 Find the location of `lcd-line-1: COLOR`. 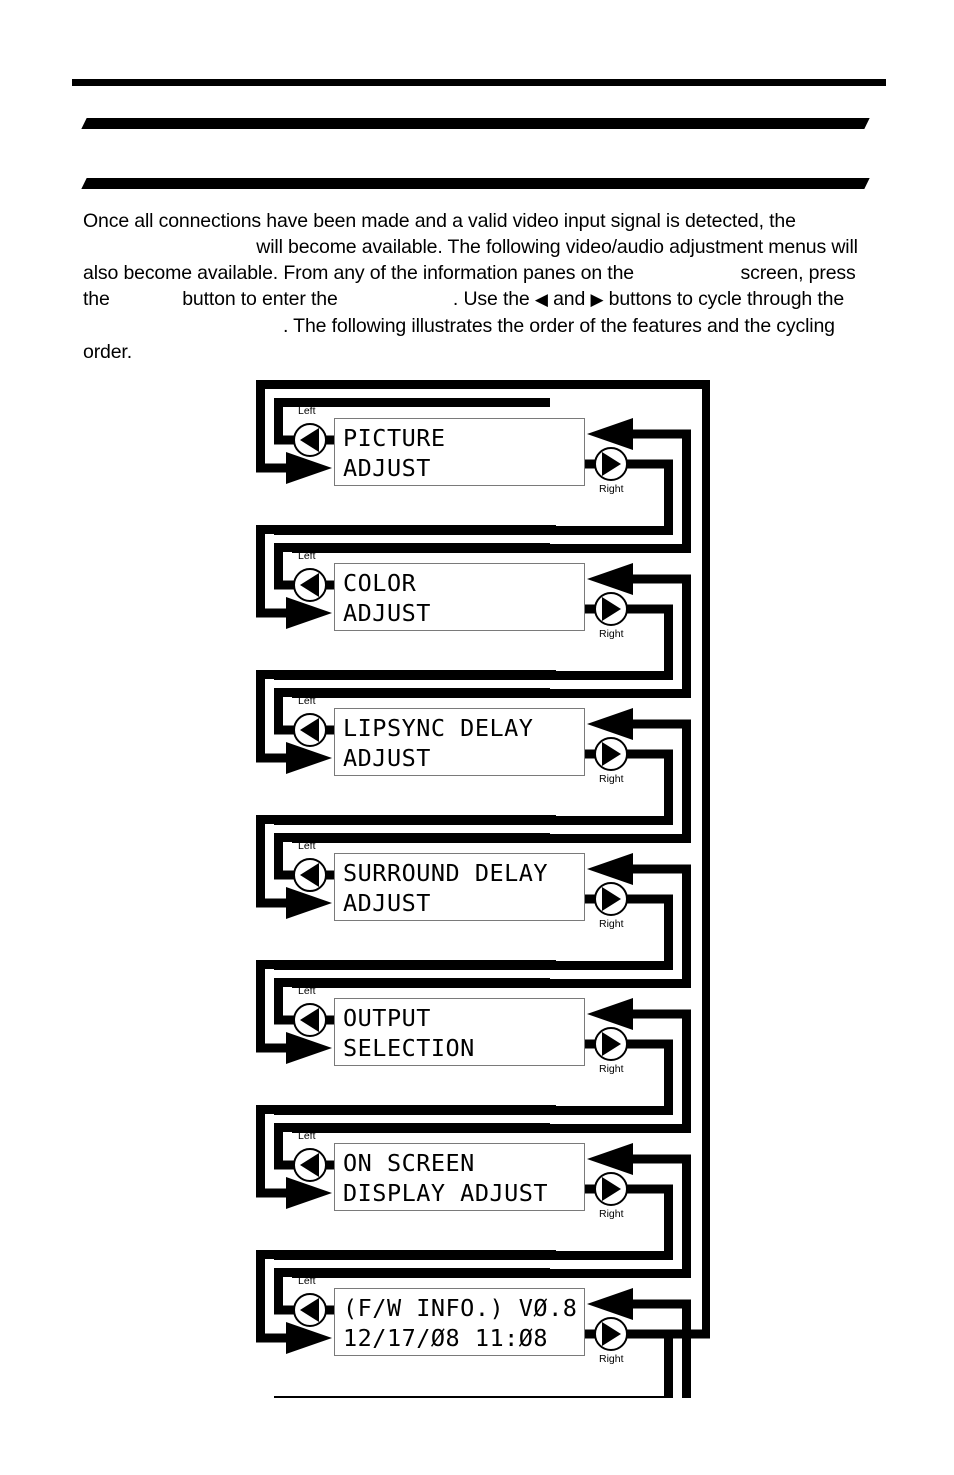

lcd-line-1: COLOR is located at coordinates (380, 583).